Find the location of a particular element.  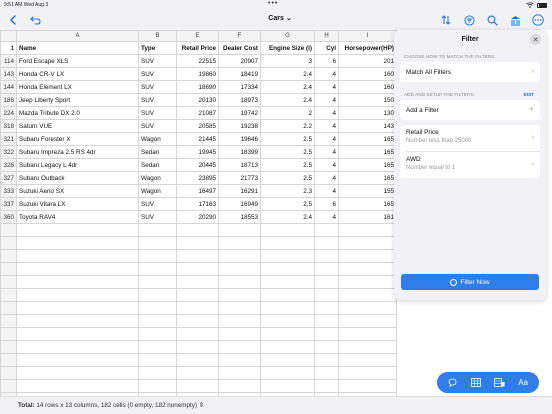

table-cell: 155 is located at coordinates (367, 191).